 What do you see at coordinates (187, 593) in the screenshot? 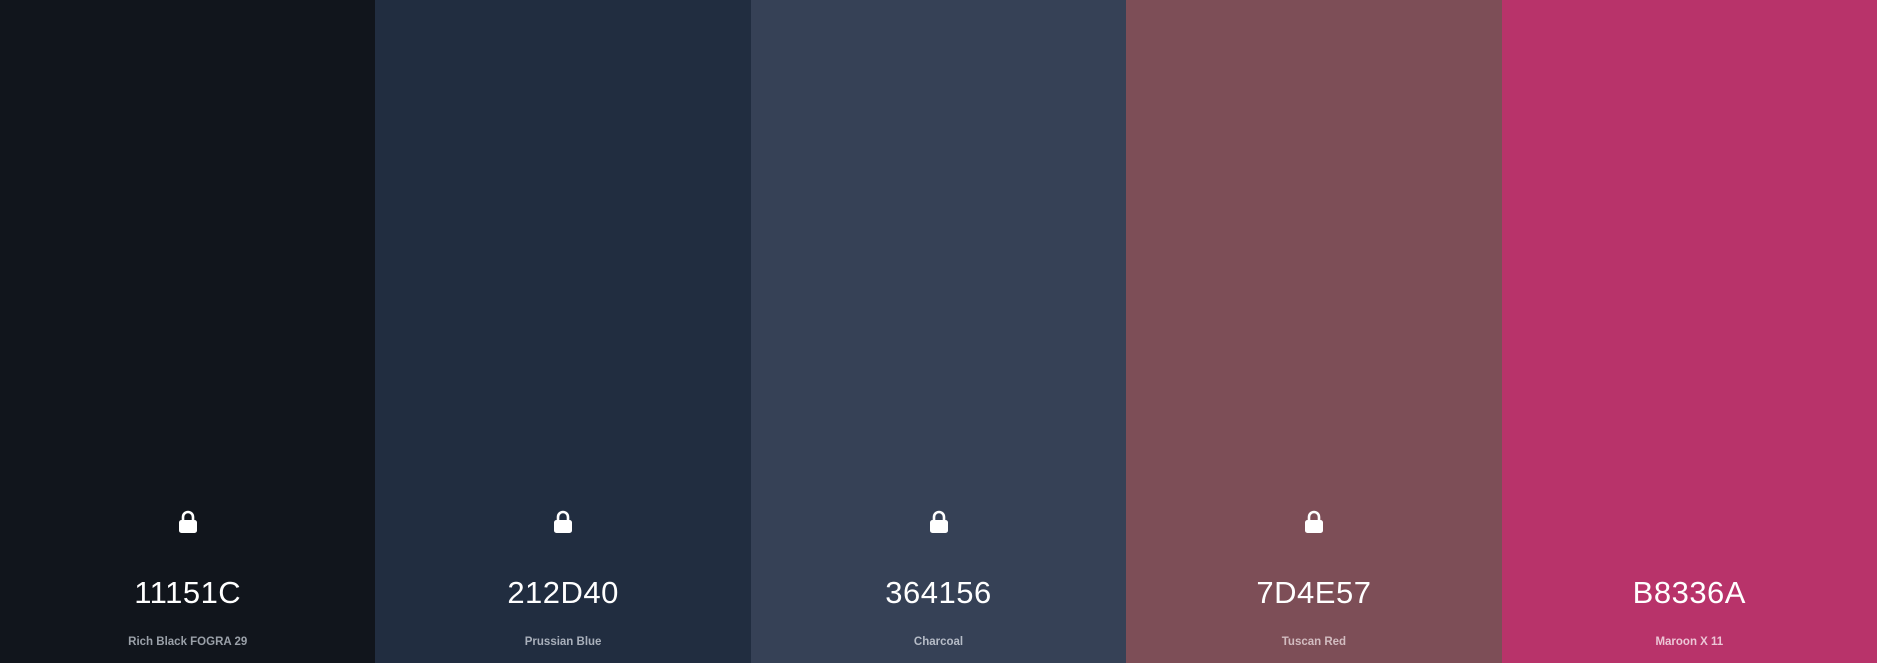
I see `hex-code: 11151C` at bounding box center [187, 593].